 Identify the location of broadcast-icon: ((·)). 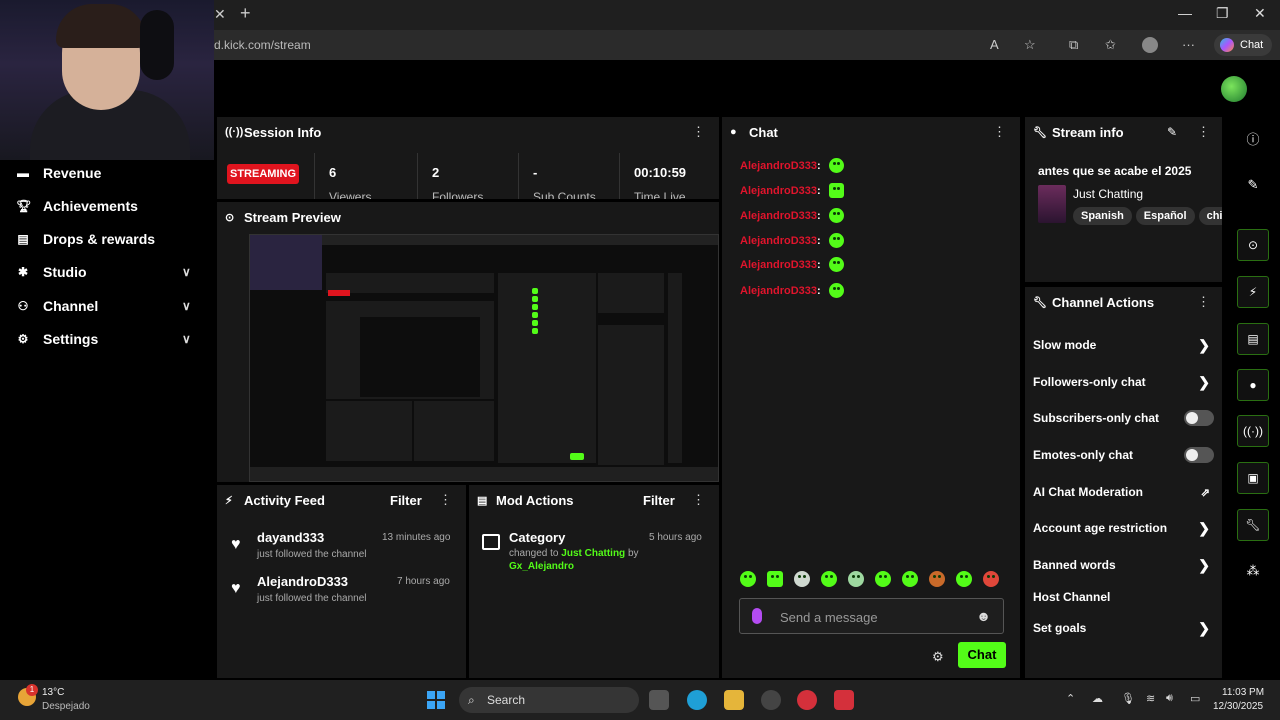
(1253, 431).